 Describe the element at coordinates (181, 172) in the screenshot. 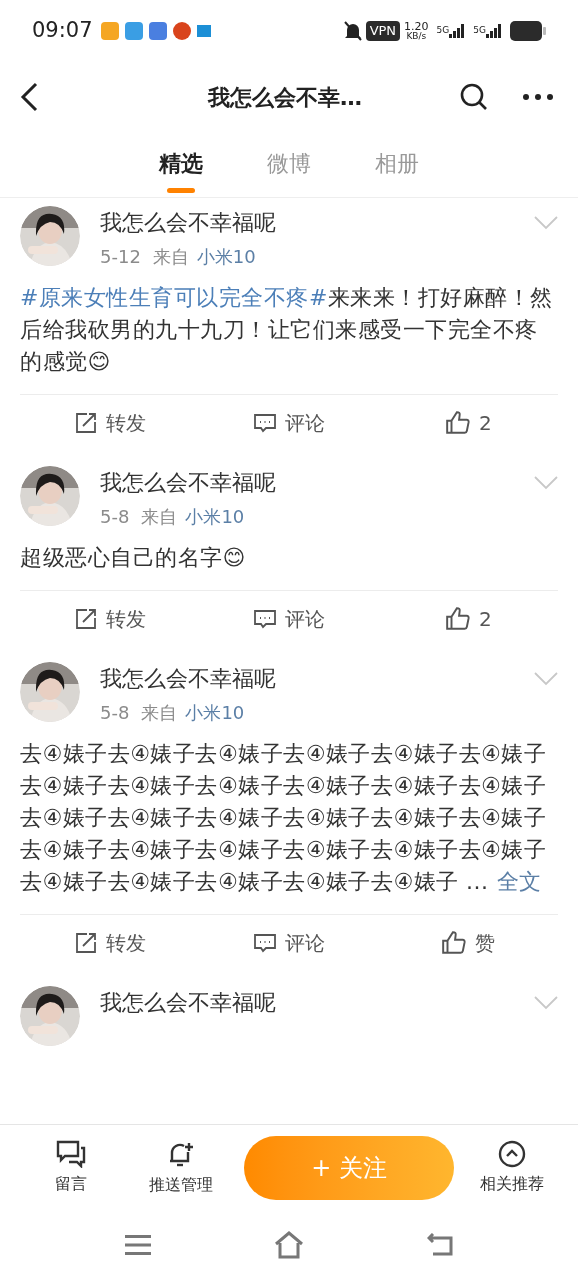

I see `tab: 精选` at that location.